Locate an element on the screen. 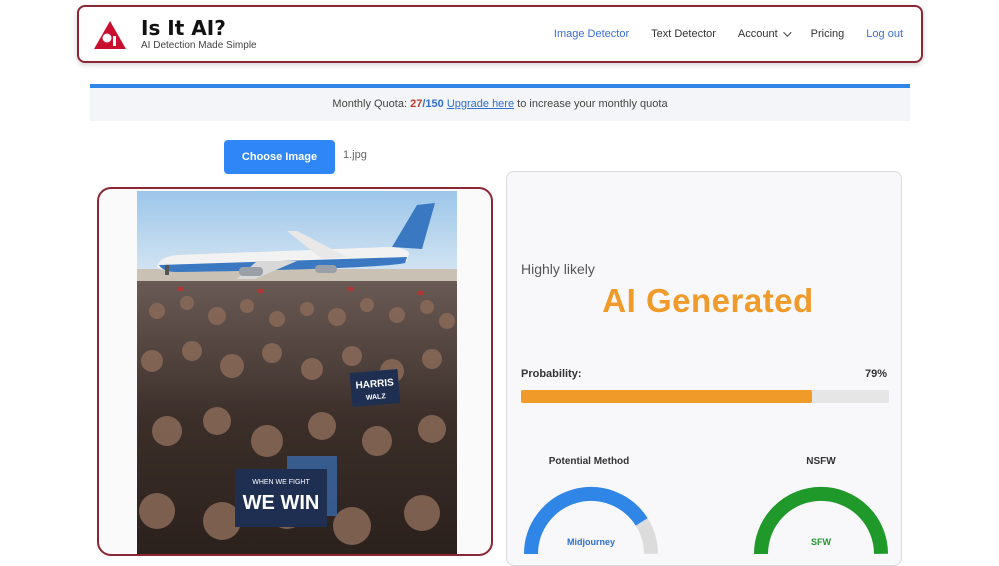 This screenshot has width=999, height=566. sign-when-we-fight-text: WHEN WE FIGHT is located at coordinates (281, 482).